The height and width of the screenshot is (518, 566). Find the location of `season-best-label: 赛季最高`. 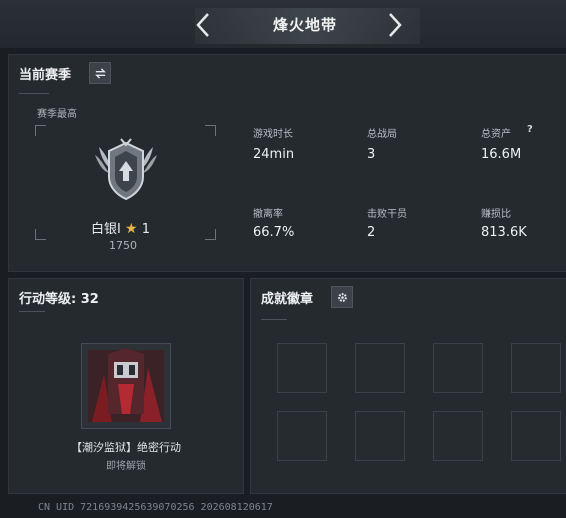

season-best-label: 赛季最高 is located at coordinates (57, 114).